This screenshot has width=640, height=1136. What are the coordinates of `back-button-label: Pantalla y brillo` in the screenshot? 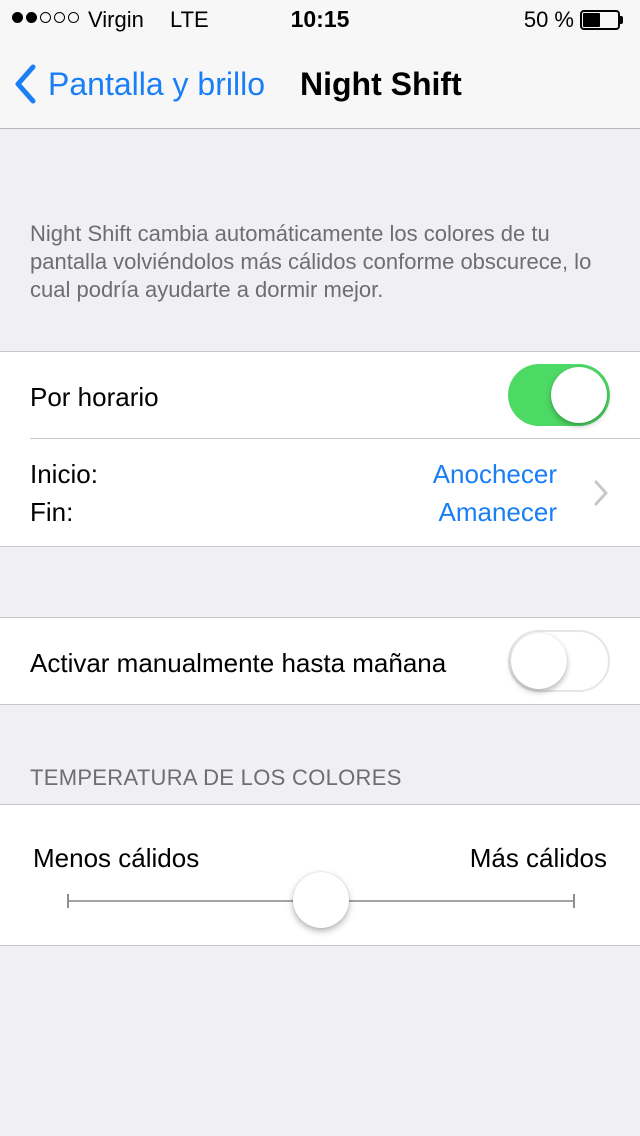 It's located at (156, 83).